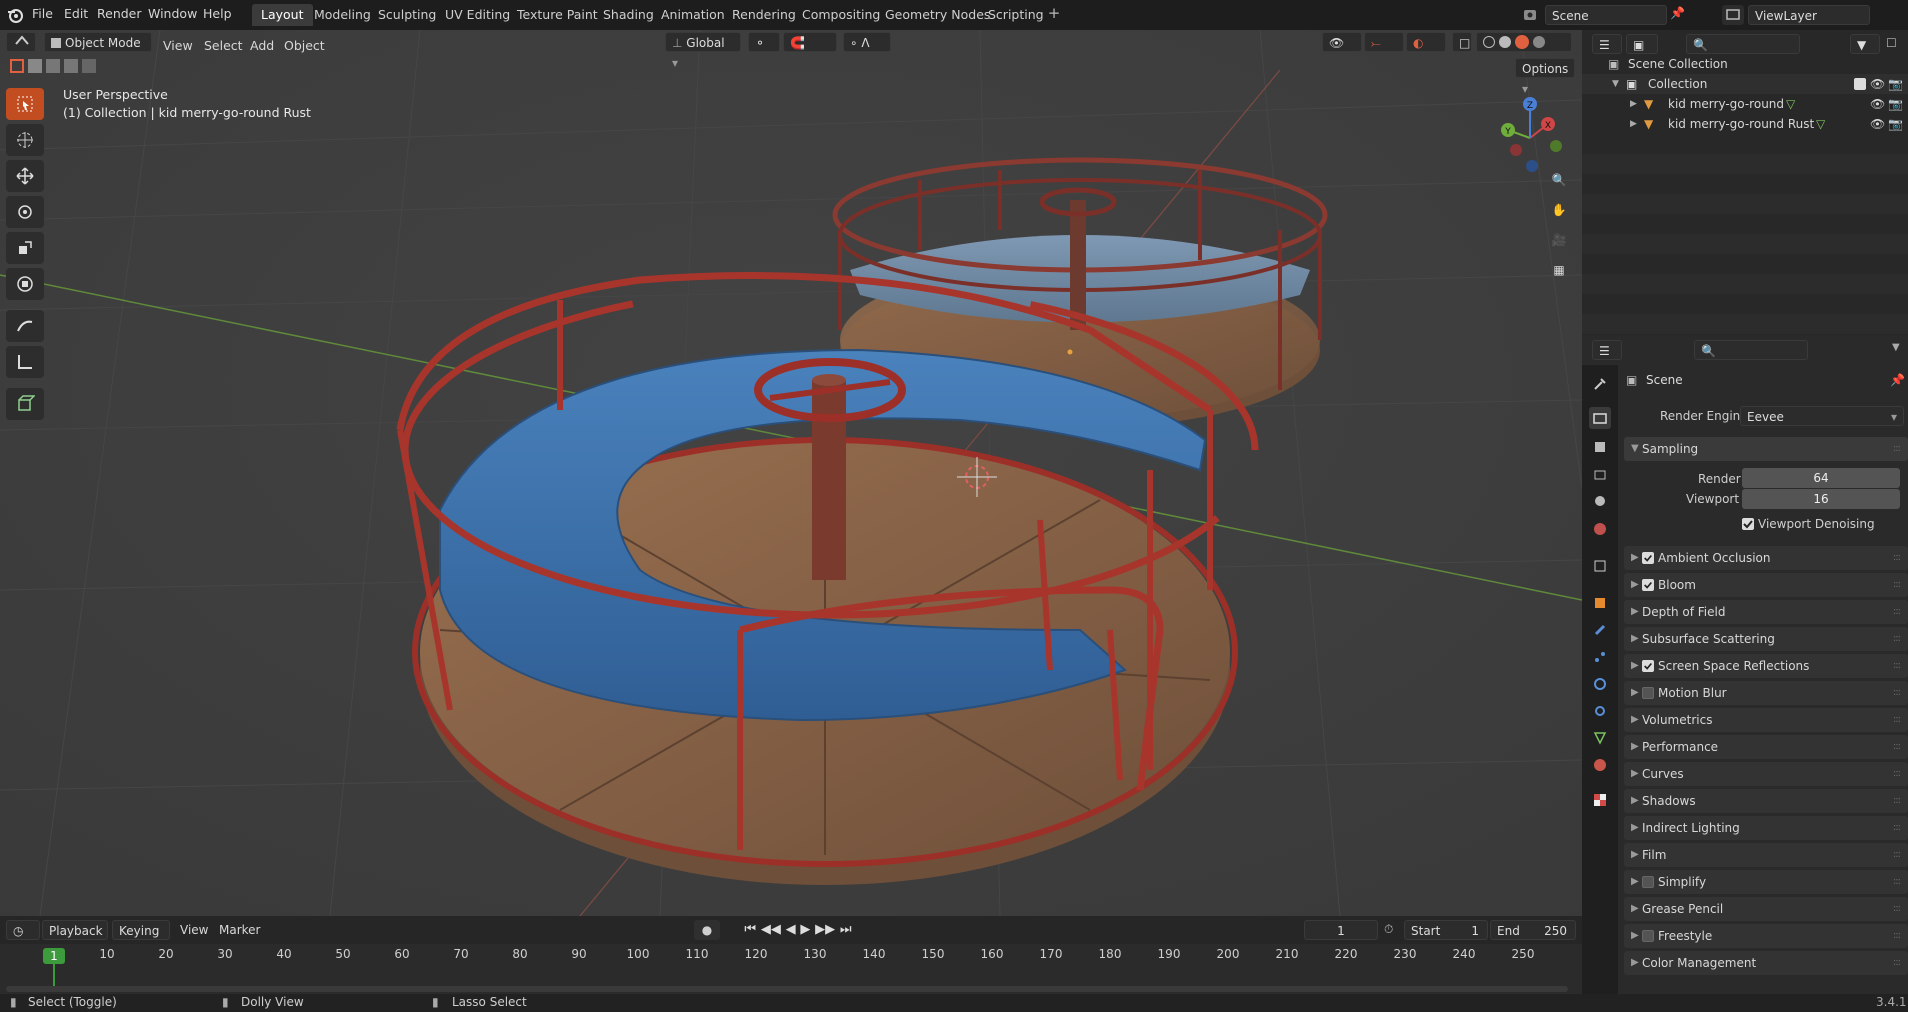 This screenshot has height=1012, width=1908. I want to click on particles-tab-icon, so click(1600, 657).